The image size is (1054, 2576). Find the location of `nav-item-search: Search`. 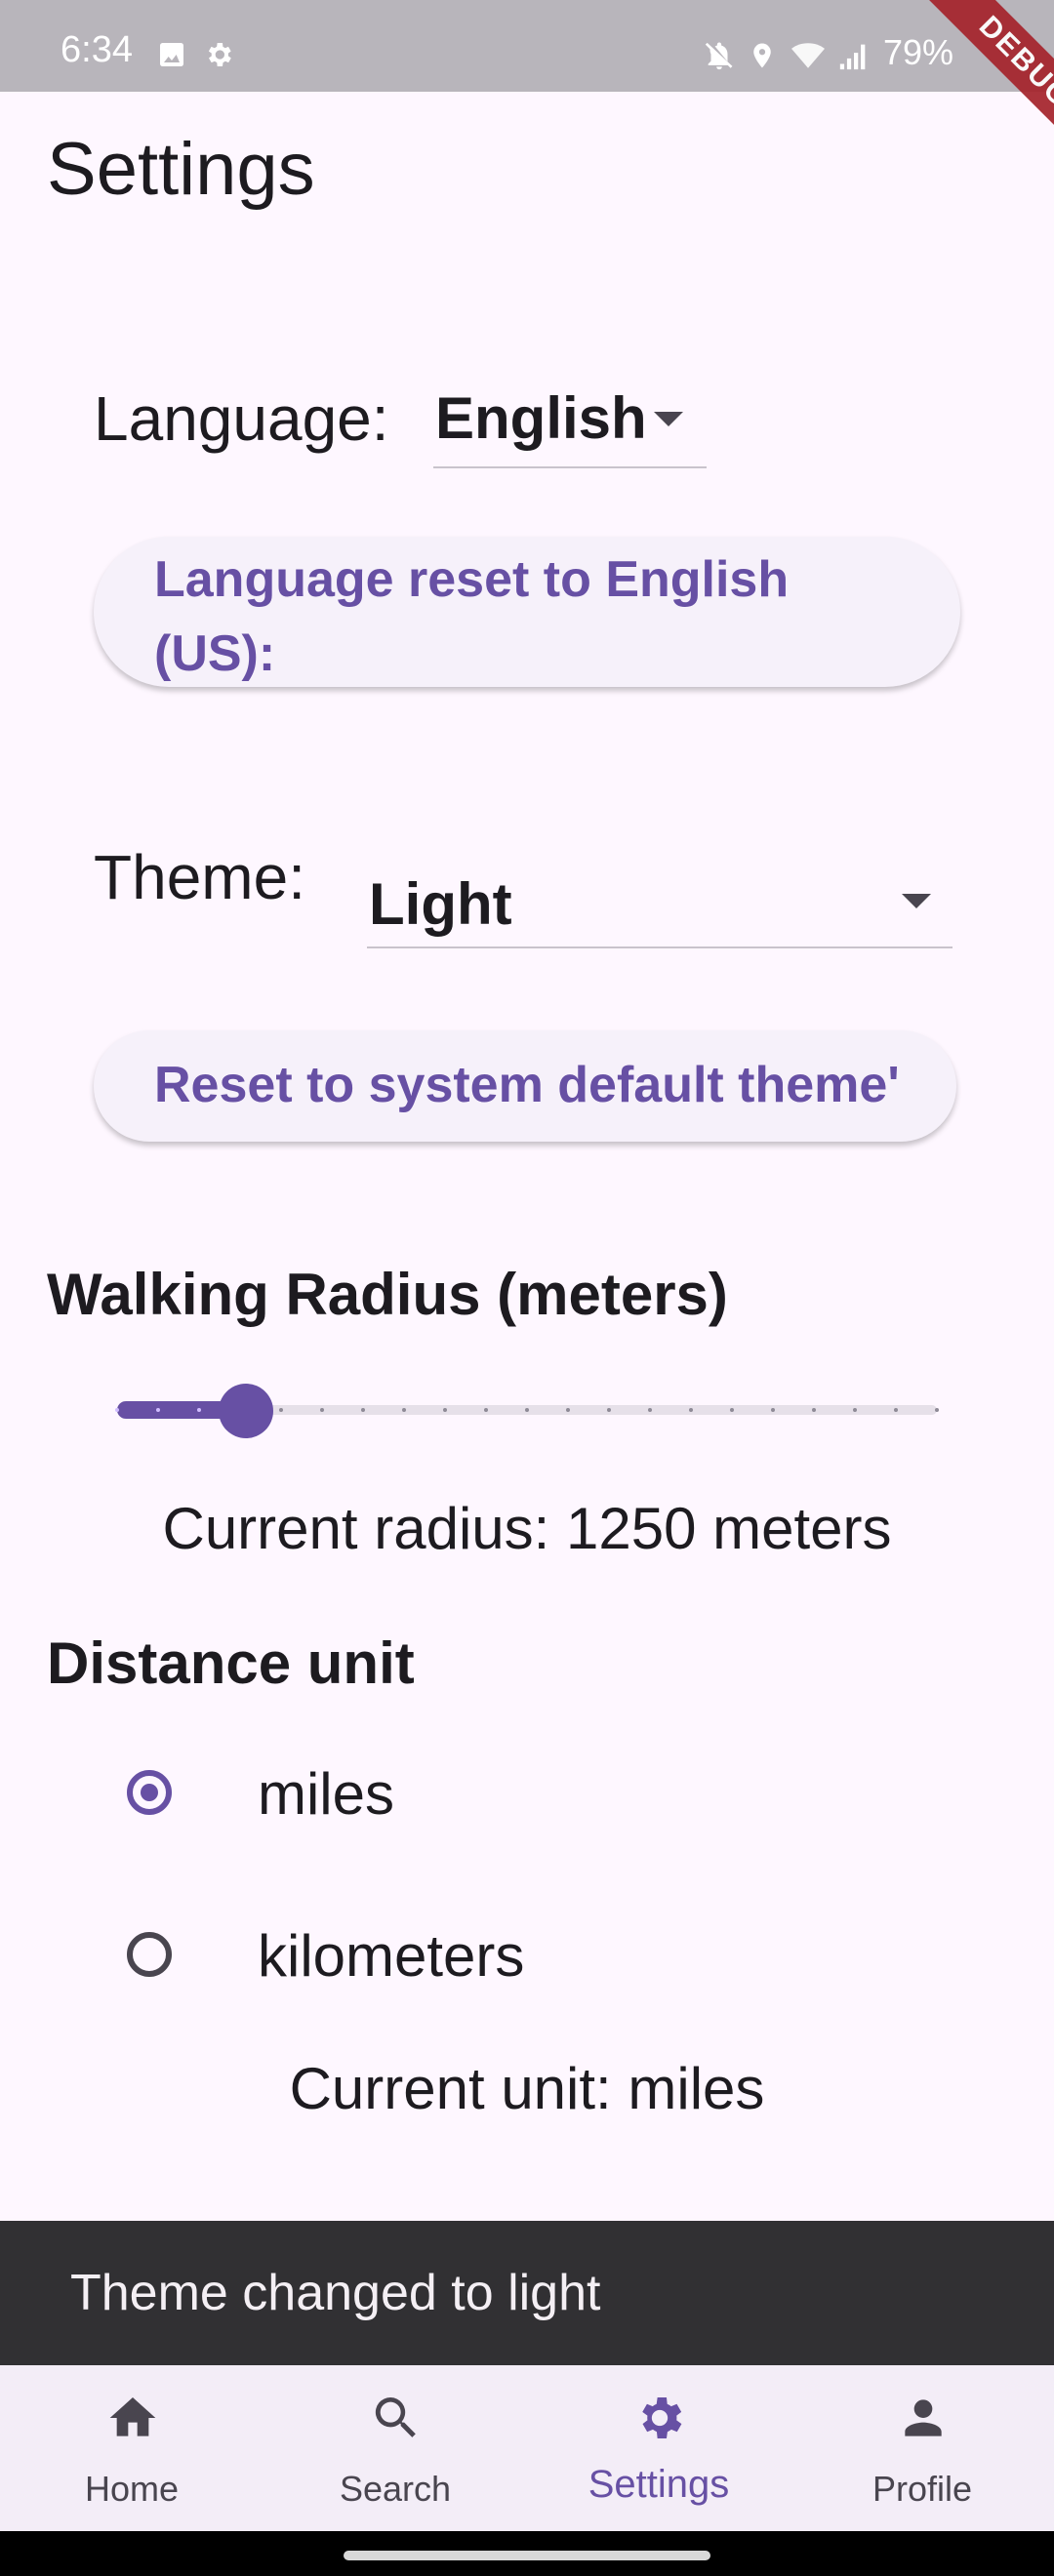

nav-item-search: Search is located at coordinates (395, 2448).